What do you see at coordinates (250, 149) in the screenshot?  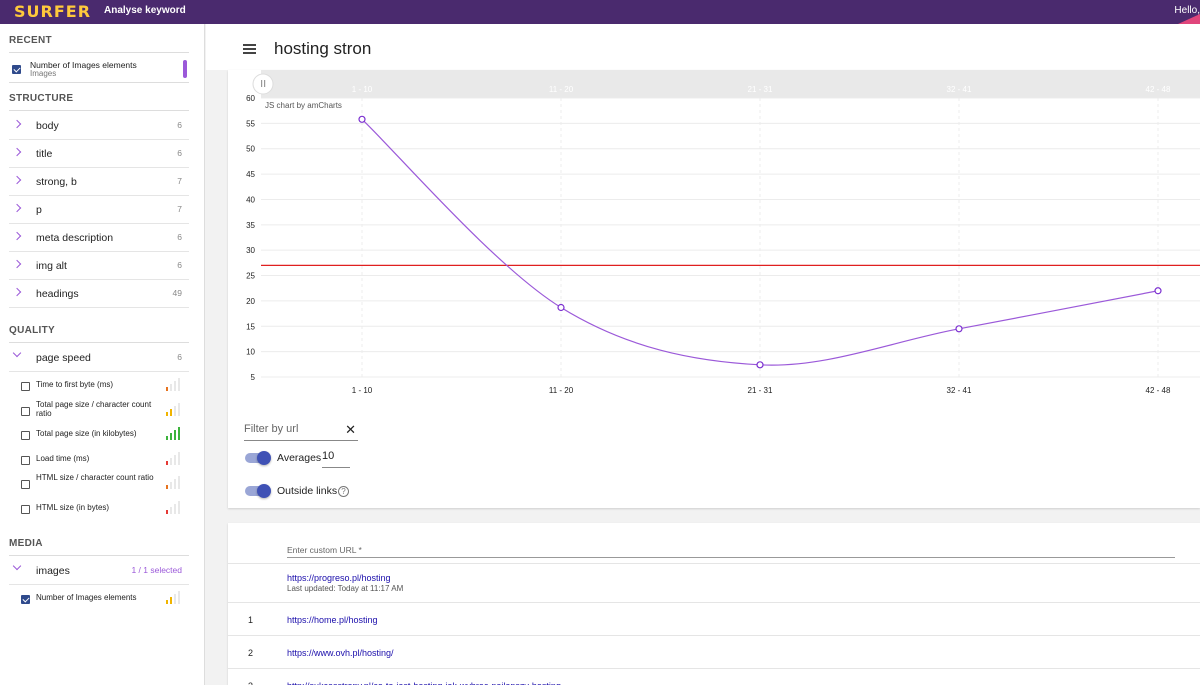 I see `y-tick-label: 50` at bounding box center [250, 149].